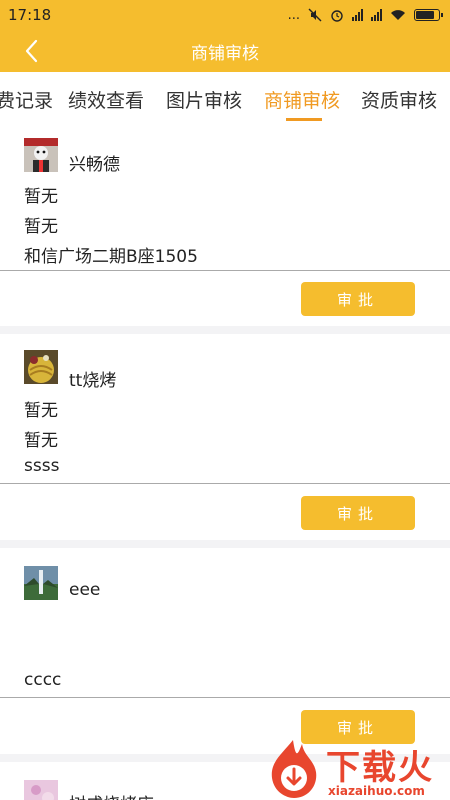 The height and width of the screenshot is (800, 450). What do you see at coordinates (93, 381) in the screenshot?
I see `shop-name: tt烧烤` at bounding box center [93, 381].